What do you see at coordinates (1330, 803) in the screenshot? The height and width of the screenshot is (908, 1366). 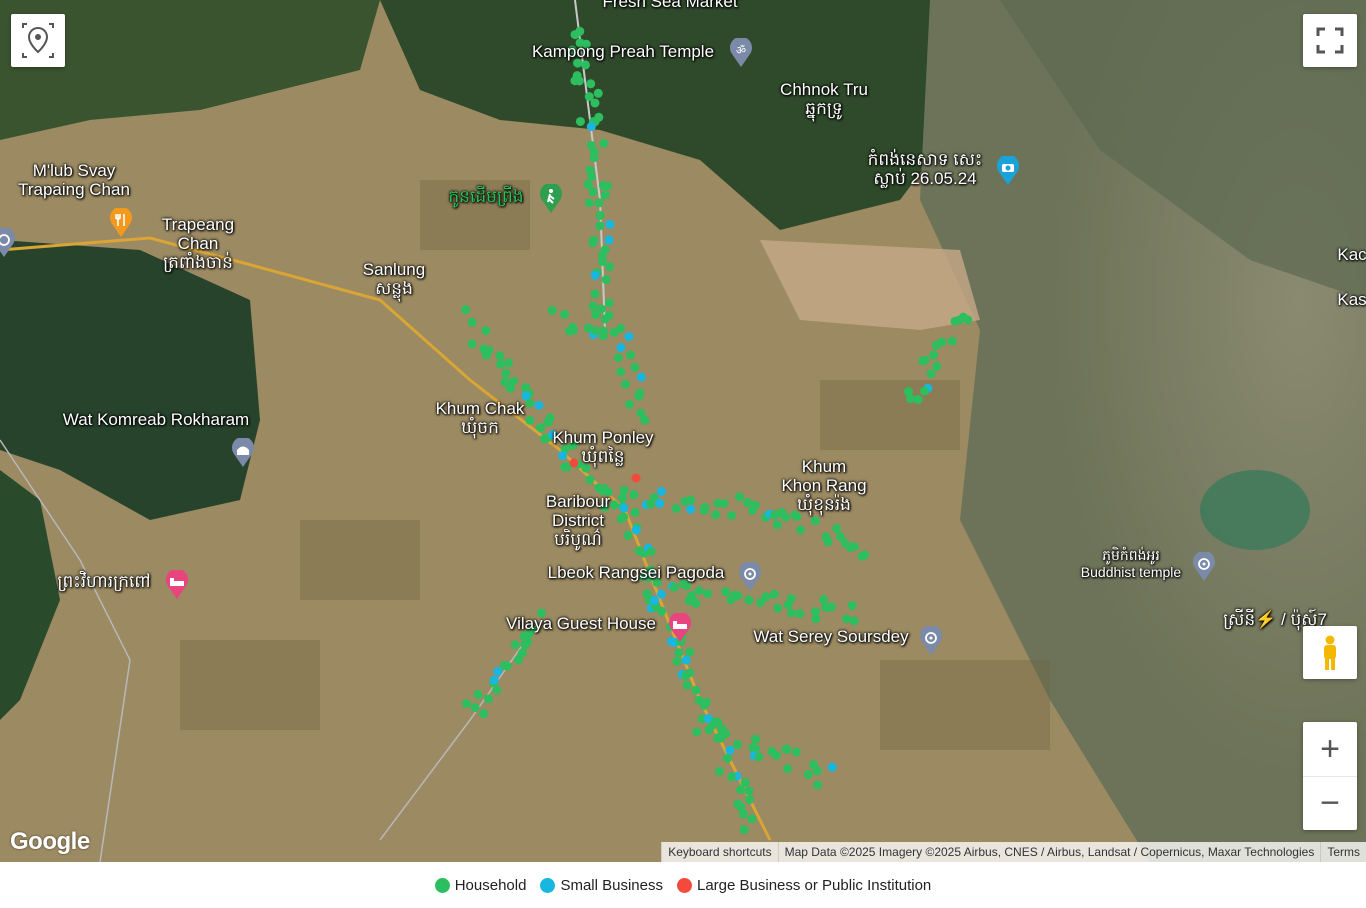 I see `zoom-out-button: −` at bounding box center [1330, 803].